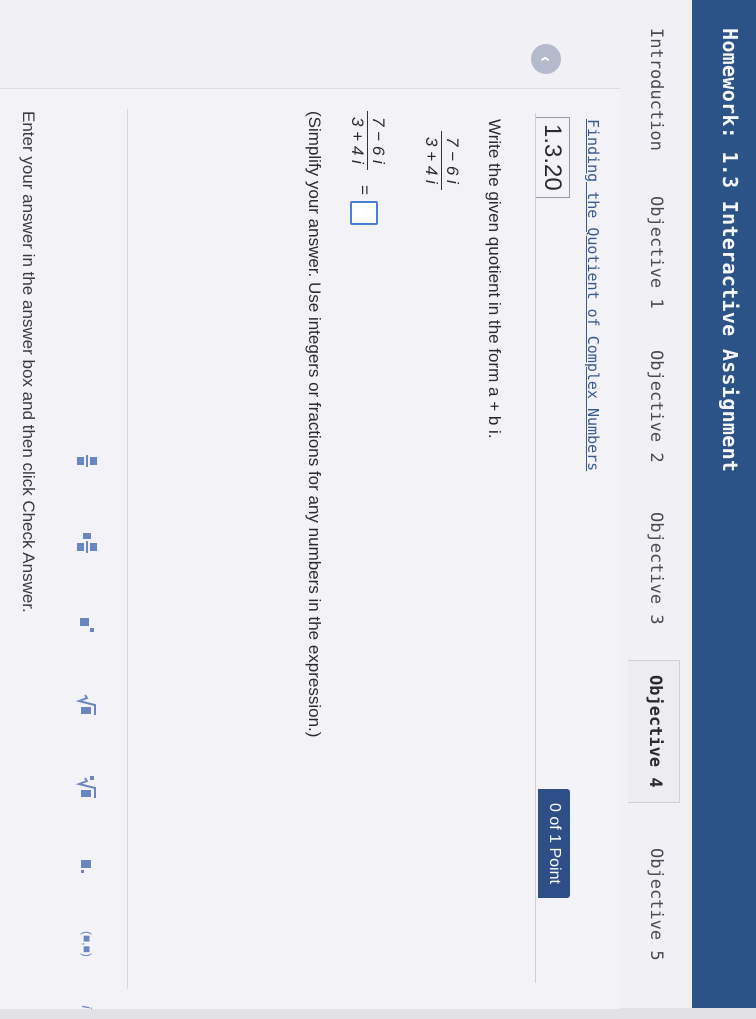 Image resolution: width=756 pixels, height=1019 pixels. I want to click on equation-fraction: 7 − 6 i 3 + 4 i, so click(367, 140).